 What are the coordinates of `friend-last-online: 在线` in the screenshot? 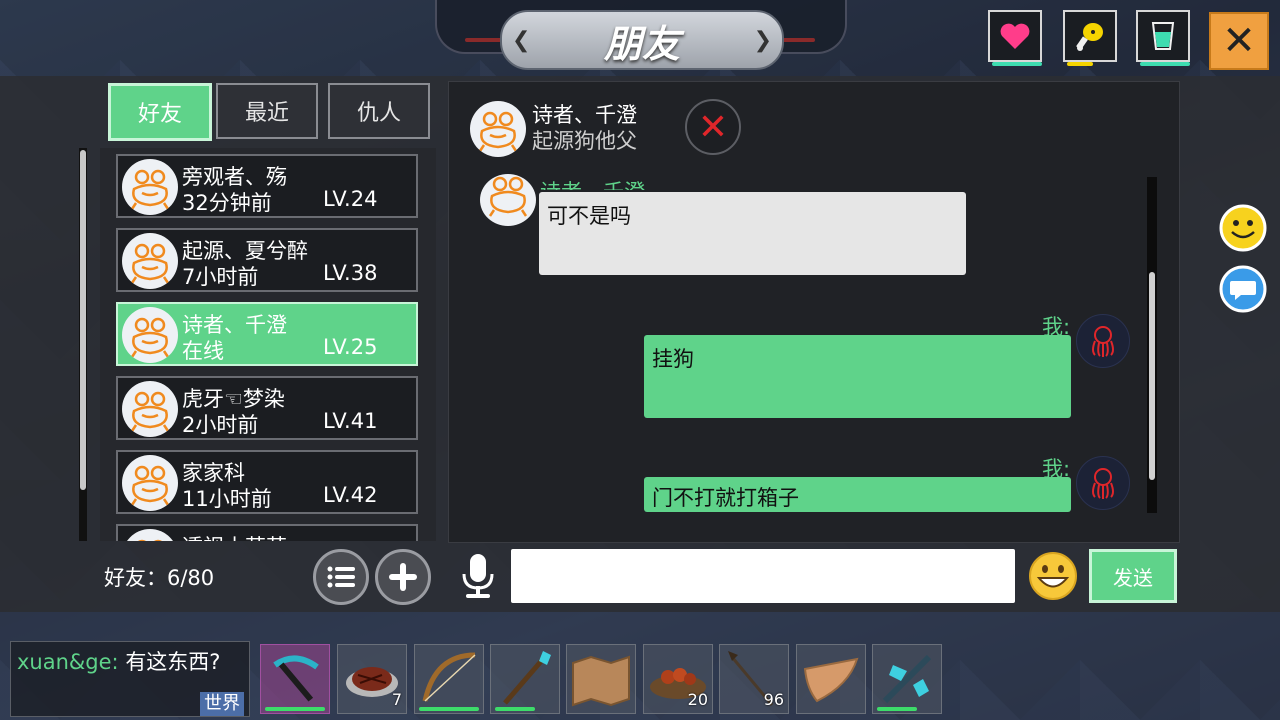 It's located at (203, 351).